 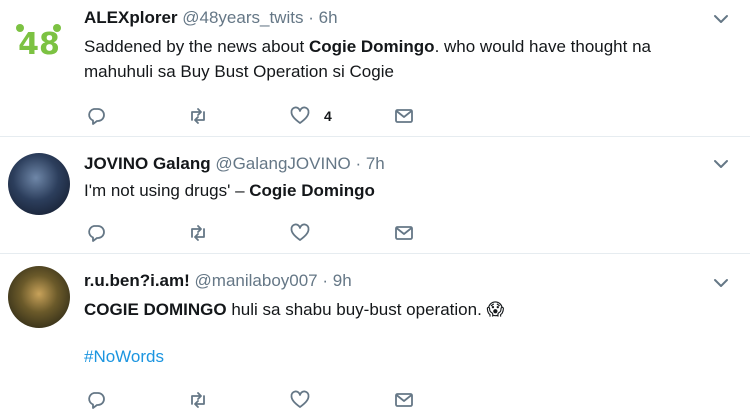 I want to click on tweet-header: ALEXplorer @48years_twits · 6h, so click(x=211, y=18).